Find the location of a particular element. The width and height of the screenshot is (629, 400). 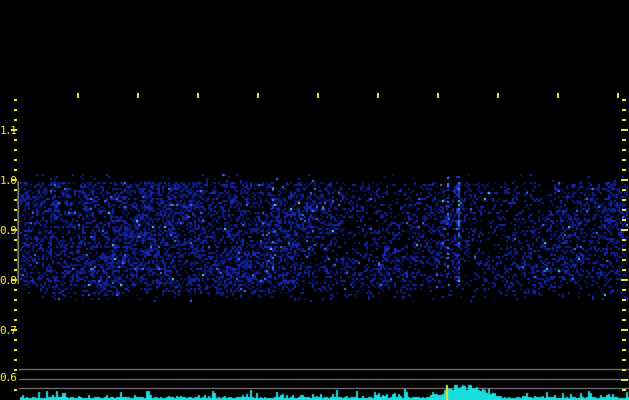

y-tick-label: 0.9 is located at coordinates (8, 230).